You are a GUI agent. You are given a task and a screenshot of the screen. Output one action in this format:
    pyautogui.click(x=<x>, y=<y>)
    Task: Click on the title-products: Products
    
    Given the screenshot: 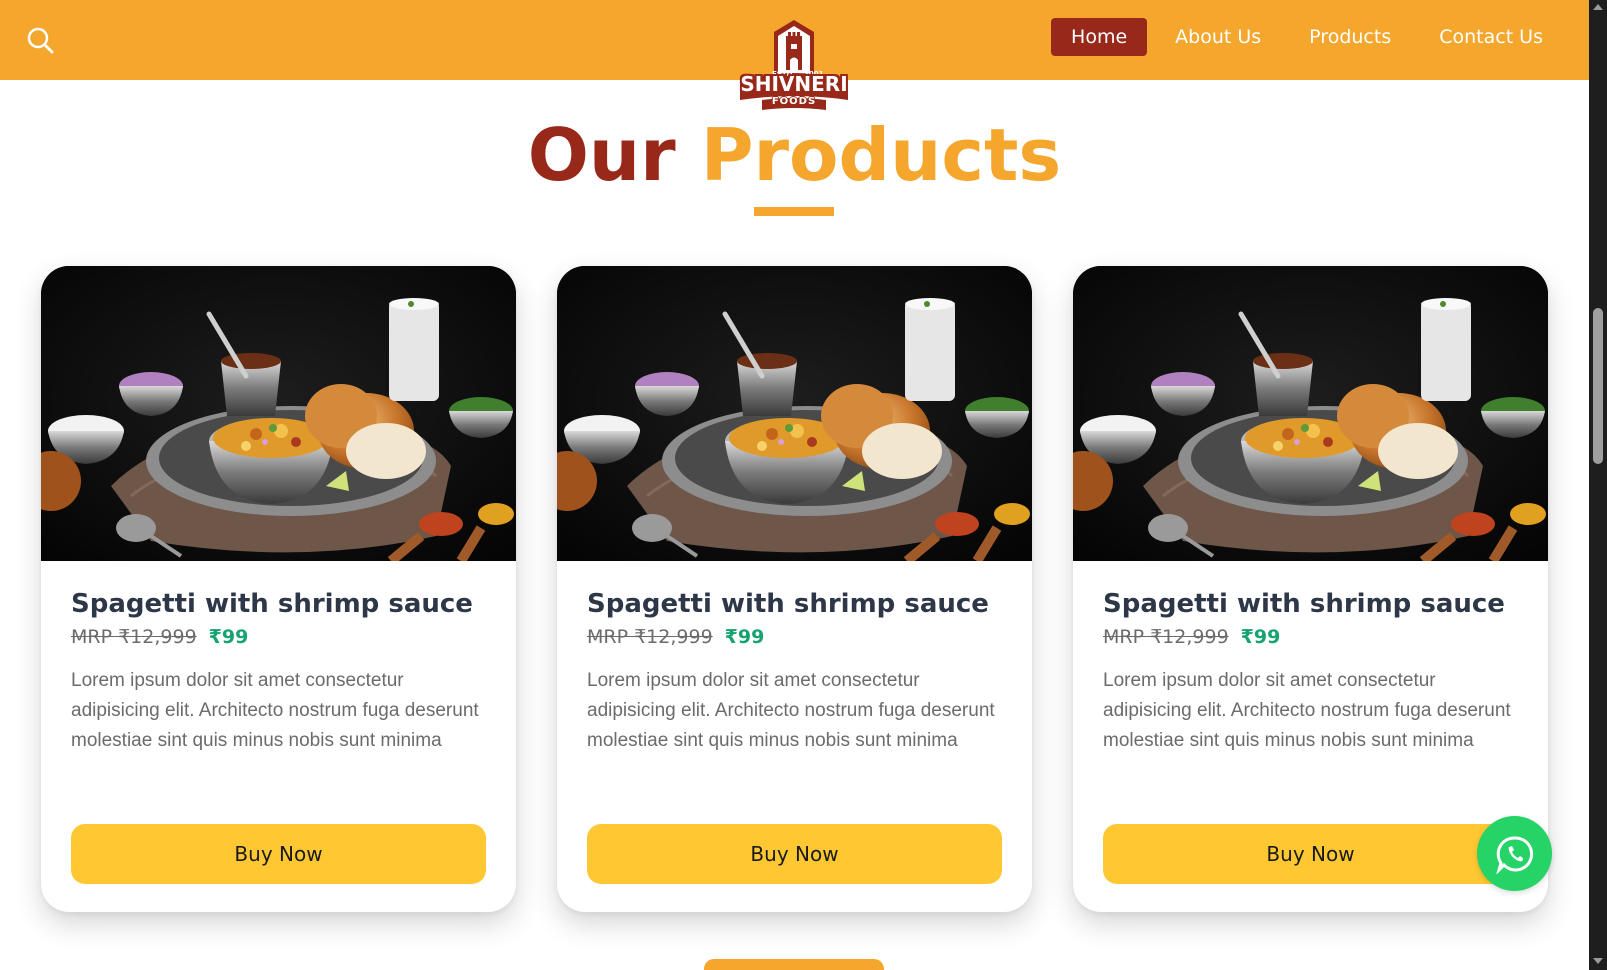 What is the action you would take?
    pyautogui.click(x=881, y=155)
    